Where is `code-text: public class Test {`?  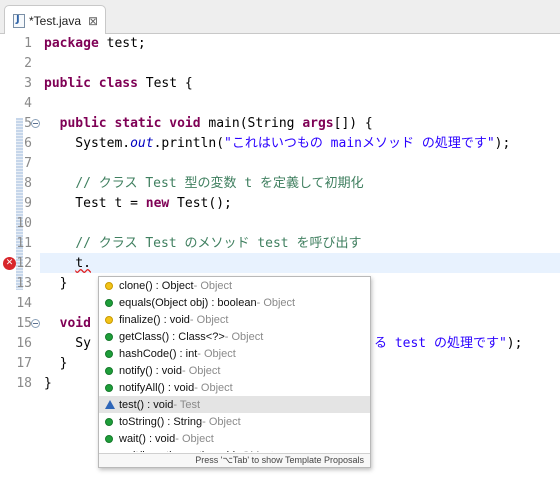
code-text: public class Test { is located at coordinates (118, 83).